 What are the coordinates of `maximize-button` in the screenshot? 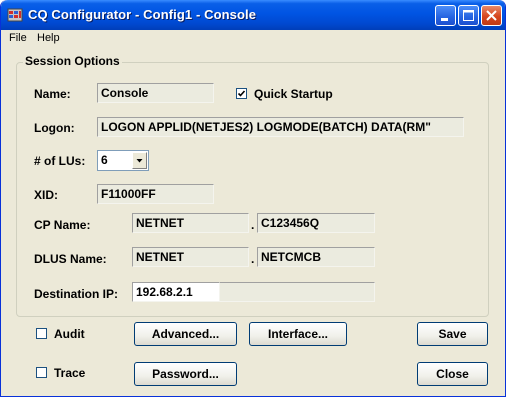 It's located at (468, 15).